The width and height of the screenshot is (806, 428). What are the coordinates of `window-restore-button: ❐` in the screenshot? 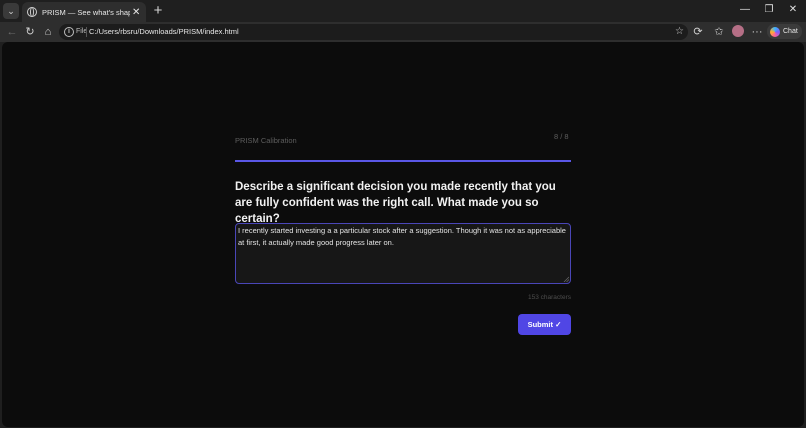 It's located at (769, 10).